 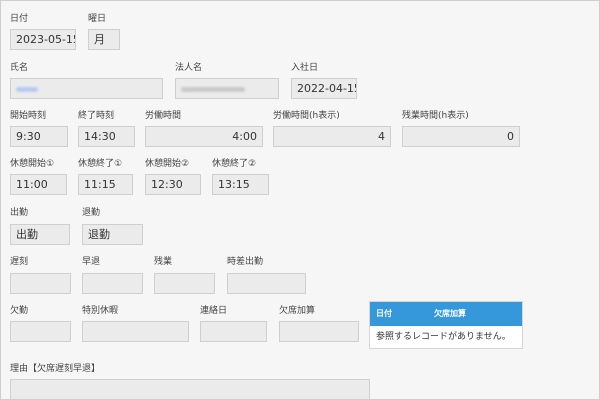 What do you see at coordinates (214, 311) in the screenshot?
I see `contact-date-label: 連絡日` at bounding box center [214, 311].